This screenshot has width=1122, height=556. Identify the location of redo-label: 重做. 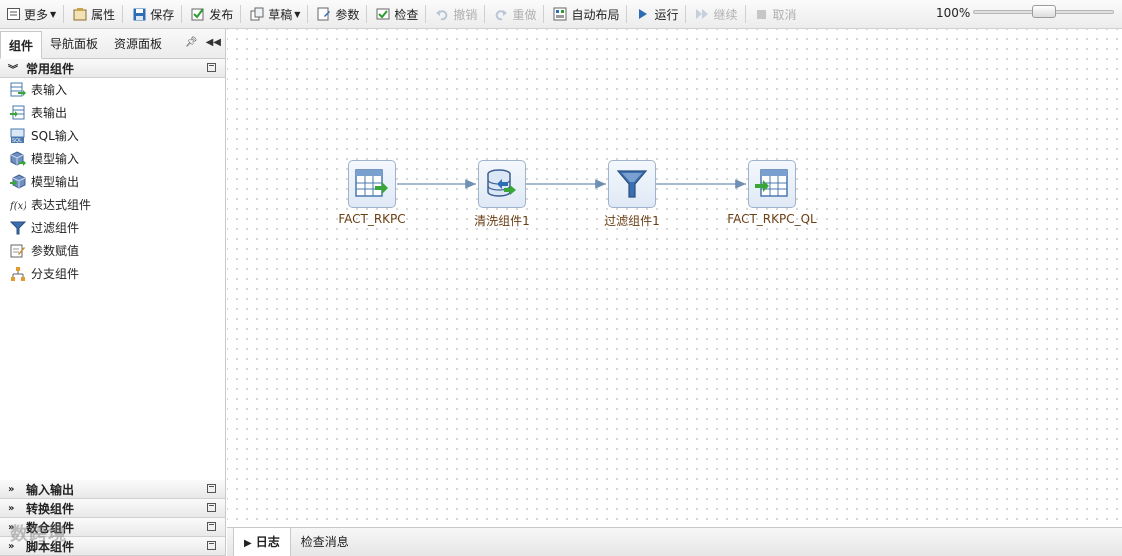
(524, 14).